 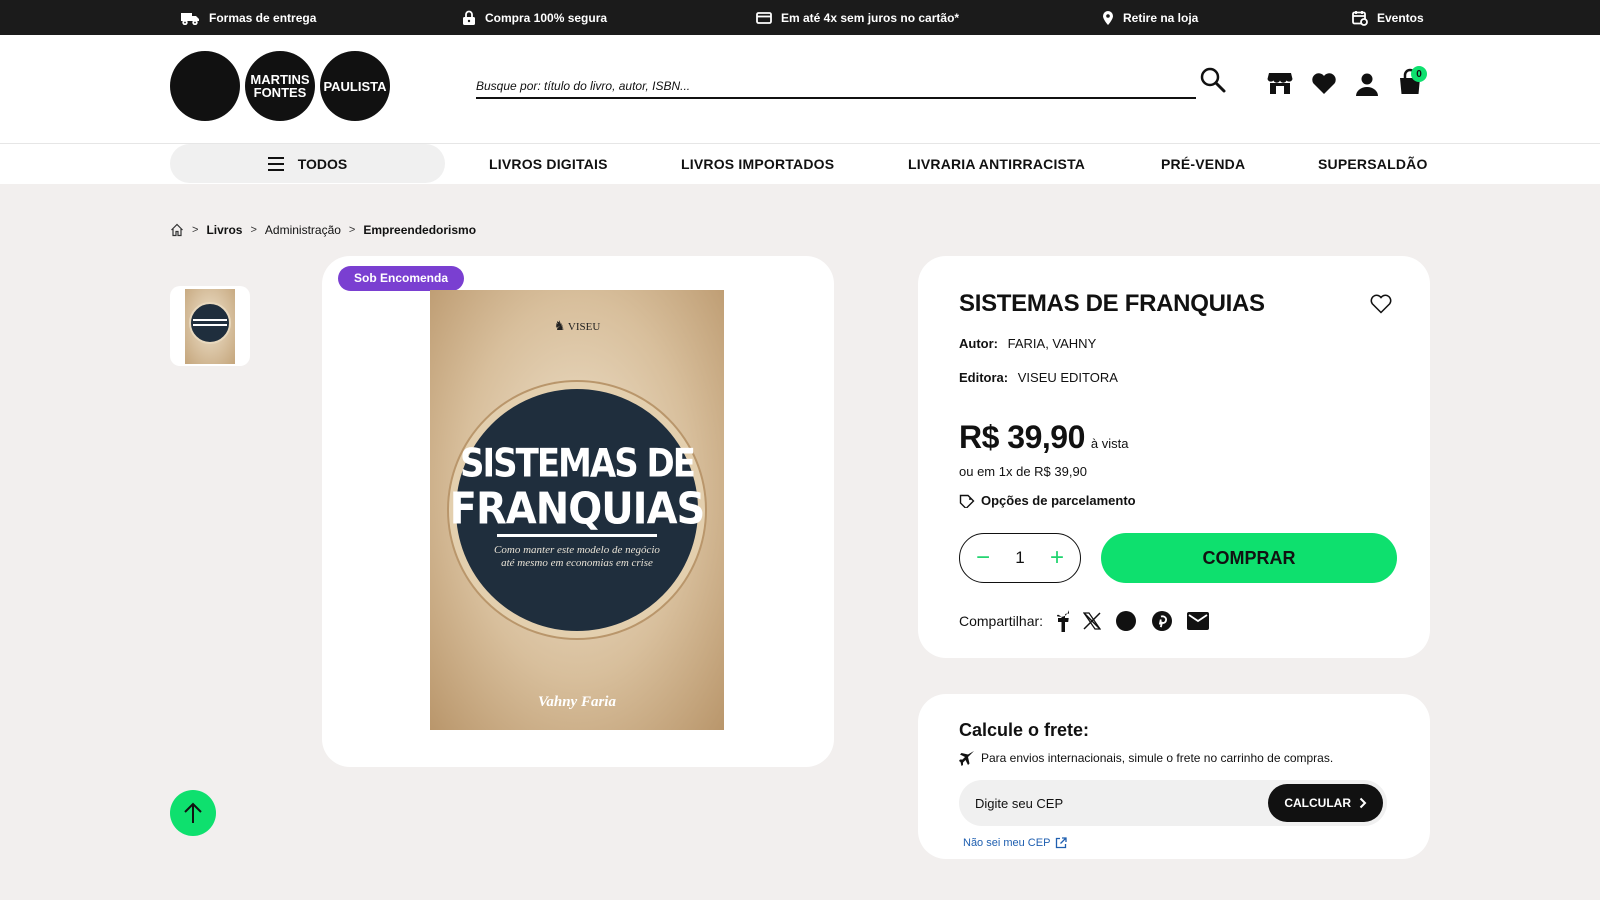 What do you see at coordinates (1317, 803) in the screenshot?
I see `calculate-label: CALCULAR` at bounding box center [1317, 803].